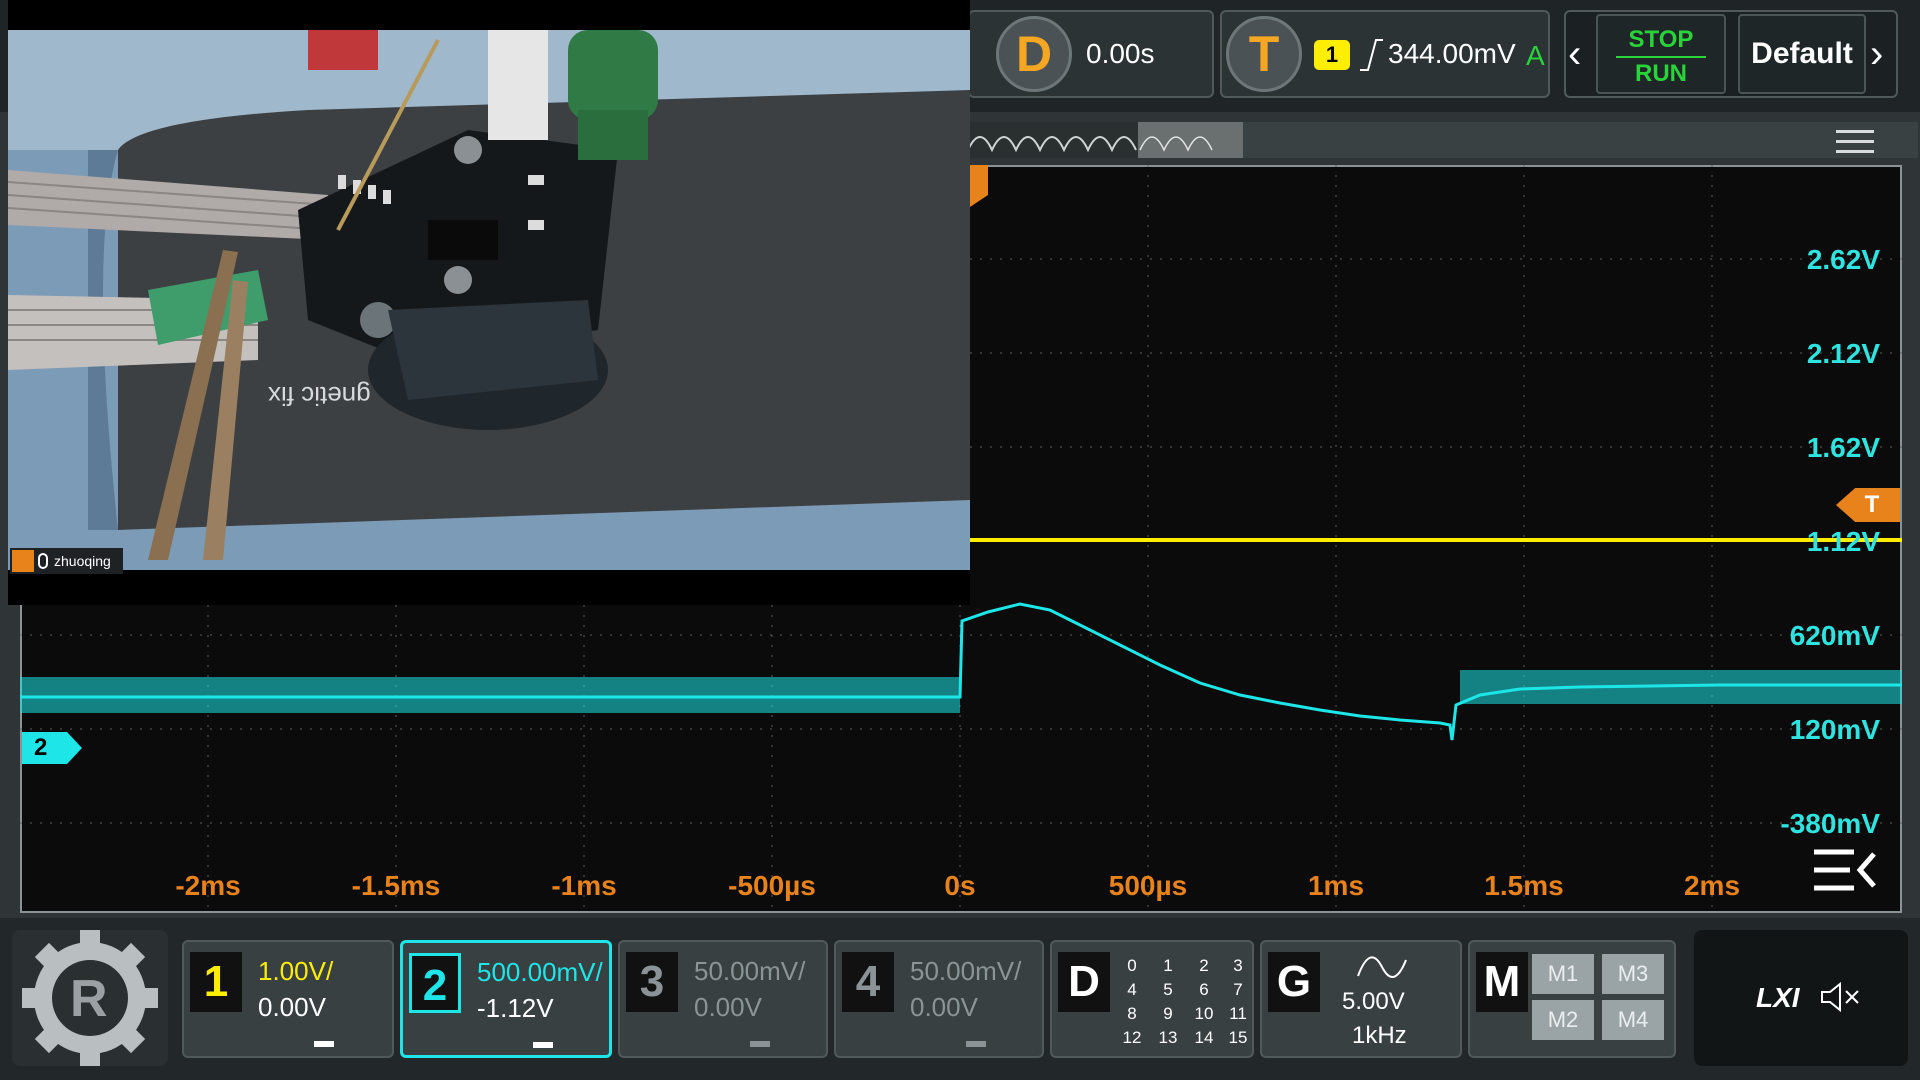 The width and height of the screenshot is (1920, 1080). Describe the element at coordinates (540, 972) in the screenshot. I see `channel-2-scale: 500.00mV/` at that location.